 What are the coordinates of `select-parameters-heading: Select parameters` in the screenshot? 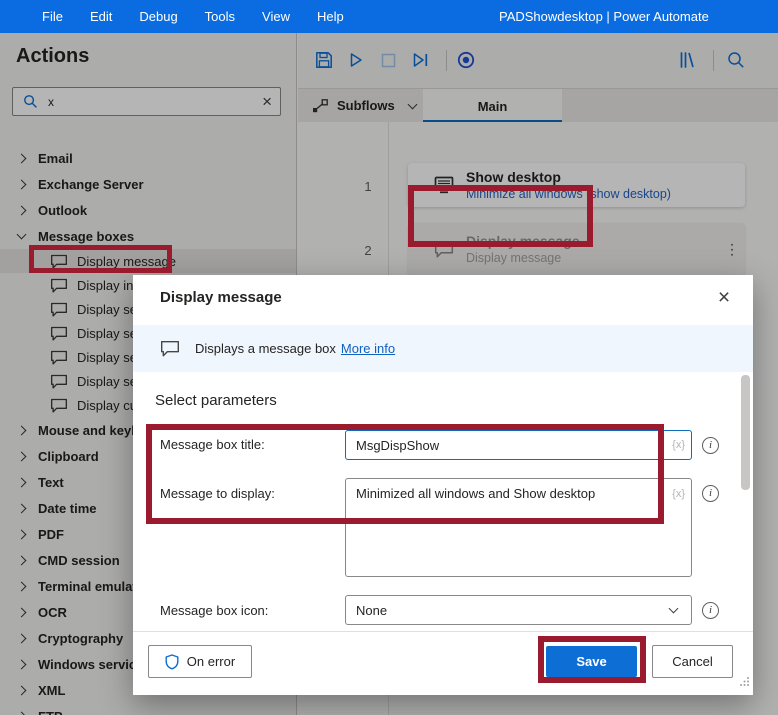 It's located at (216, 400).